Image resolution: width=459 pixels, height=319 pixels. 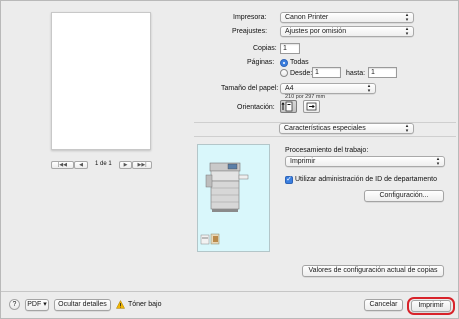 I want to click on next-page-button: ▶, so click(x=125, y=165).